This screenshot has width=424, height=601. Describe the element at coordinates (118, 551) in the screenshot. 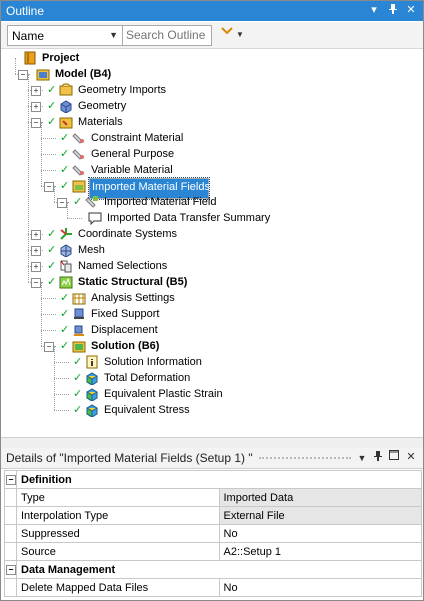

I see `details-key: Source` at that location.